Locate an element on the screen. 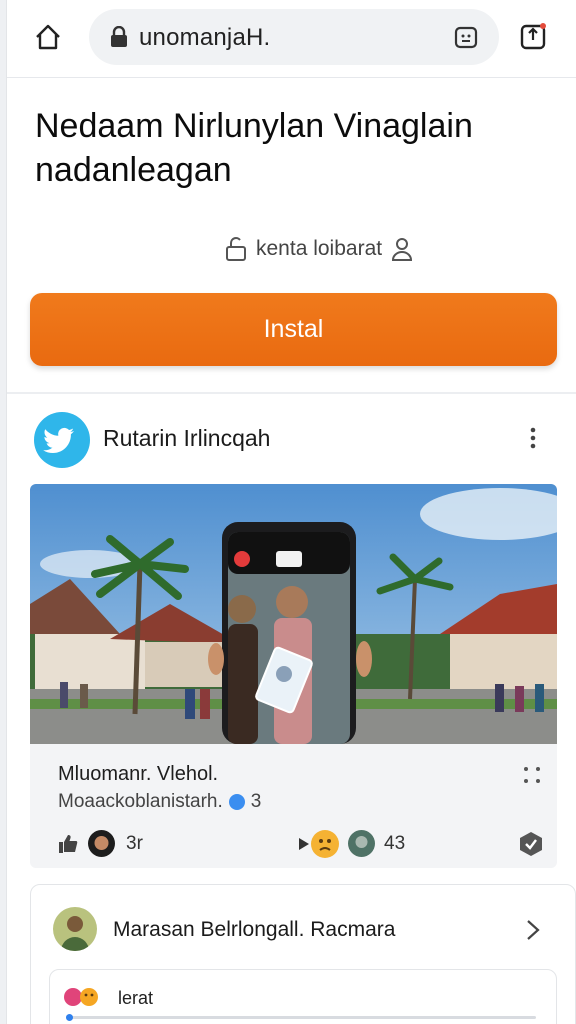 Image resolution: width=576 pixels, height=1024 pixels. meta-text: kenta loibarat is located at coordinates (319, 248).